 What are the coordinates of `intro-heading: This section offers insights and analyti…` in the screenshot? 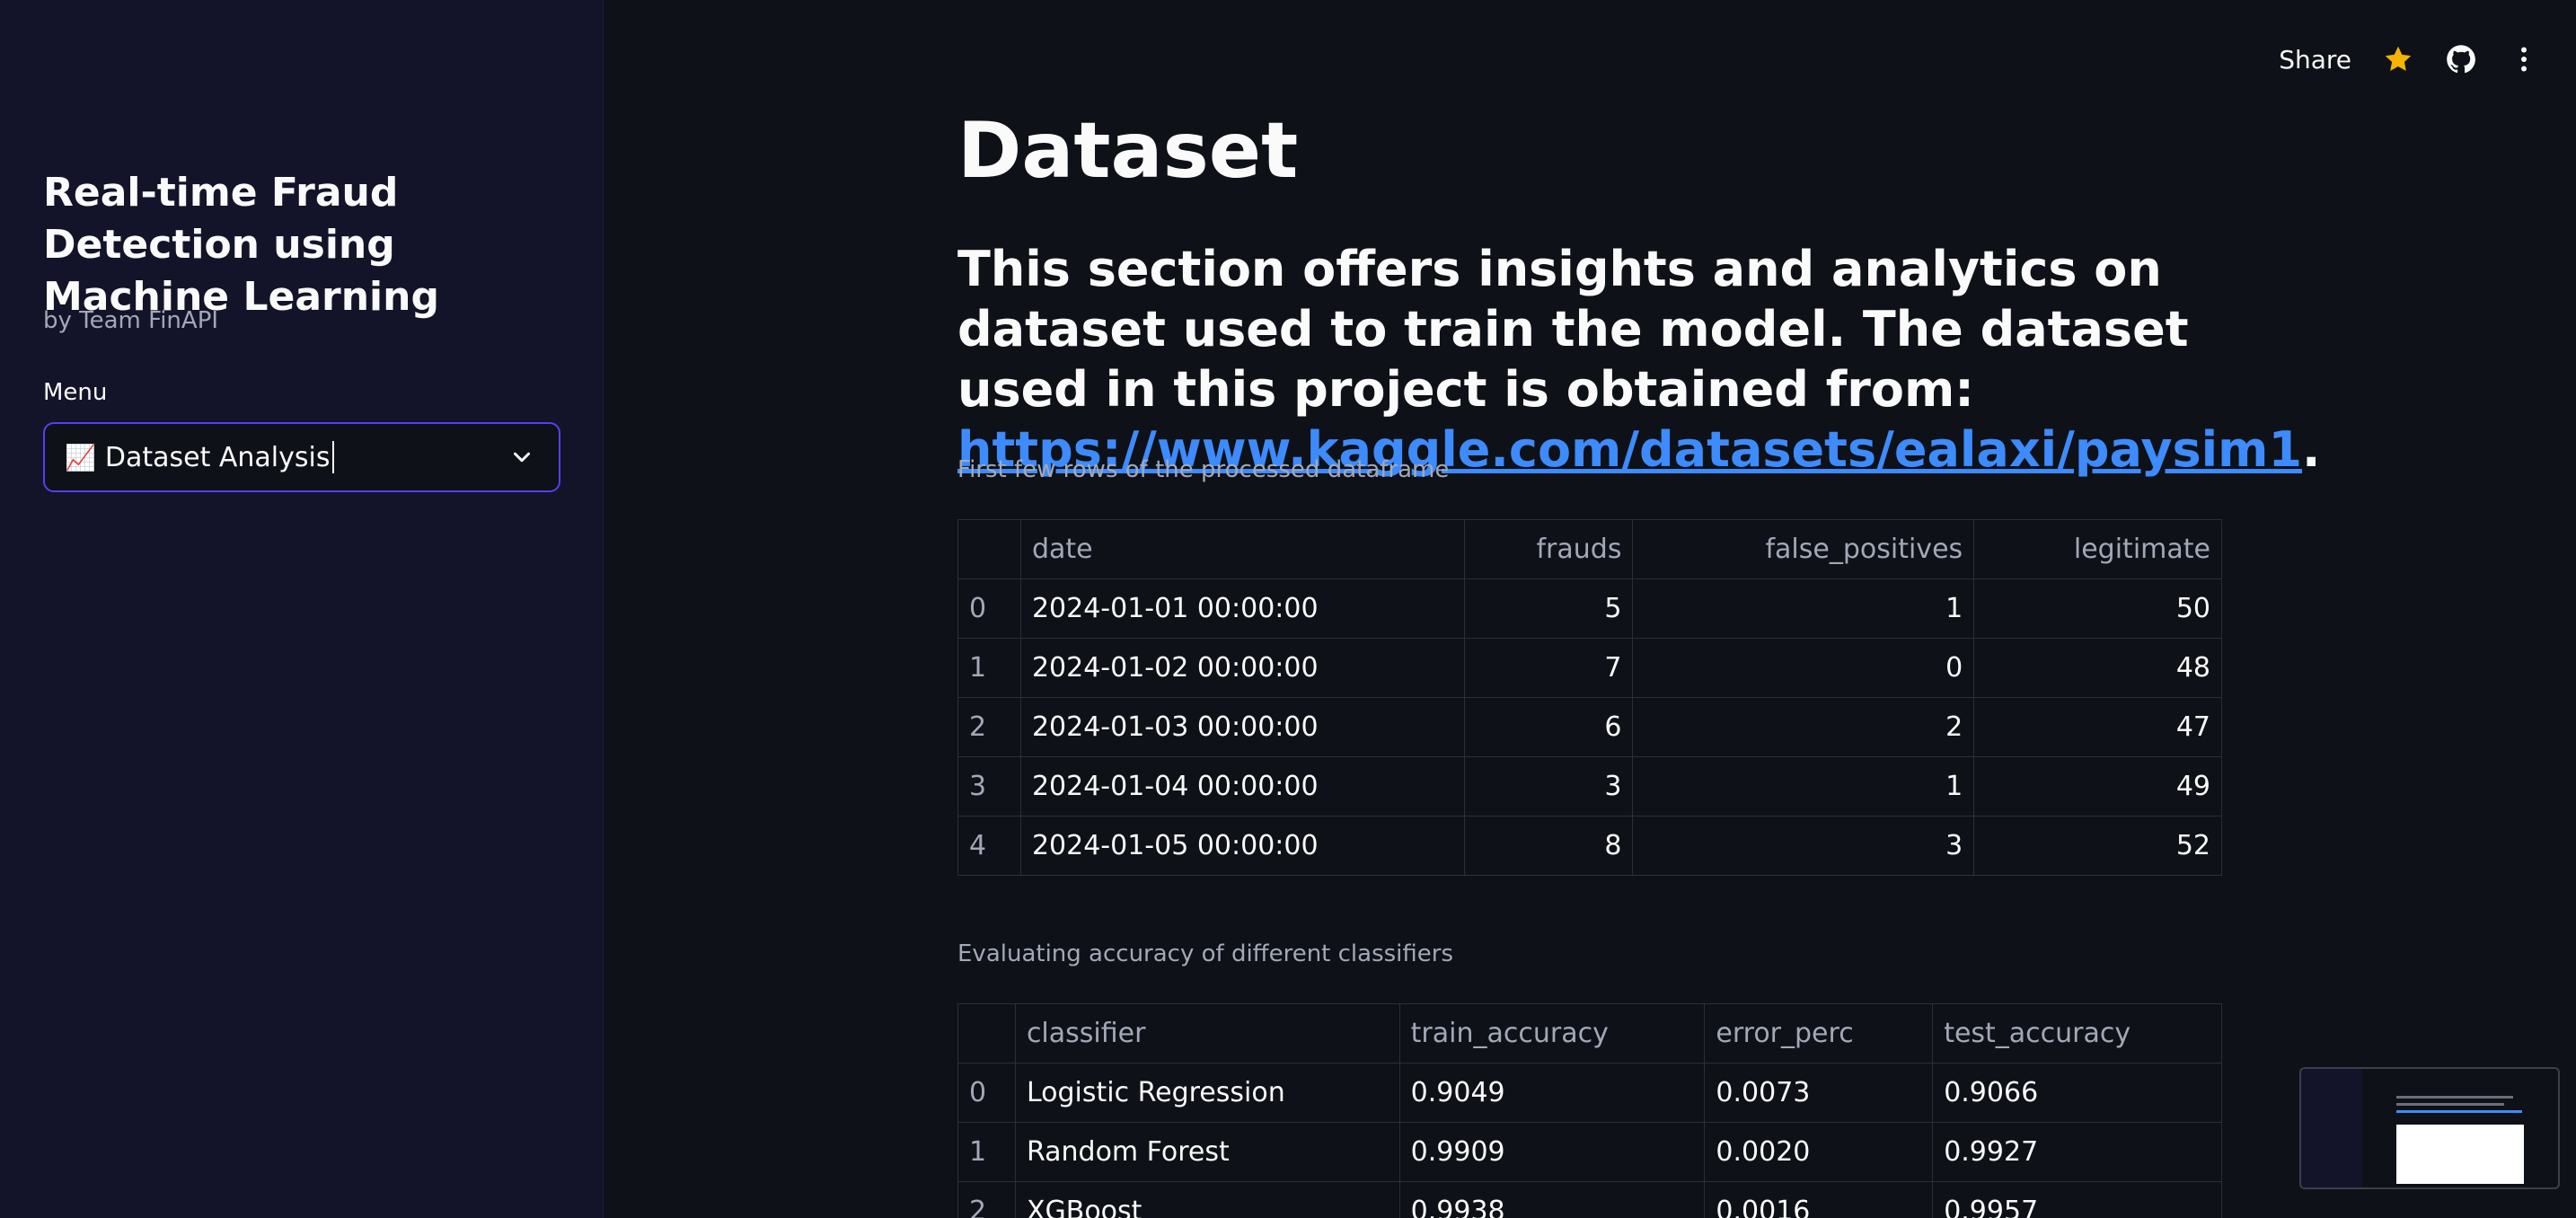 It's located at (1639, 359).